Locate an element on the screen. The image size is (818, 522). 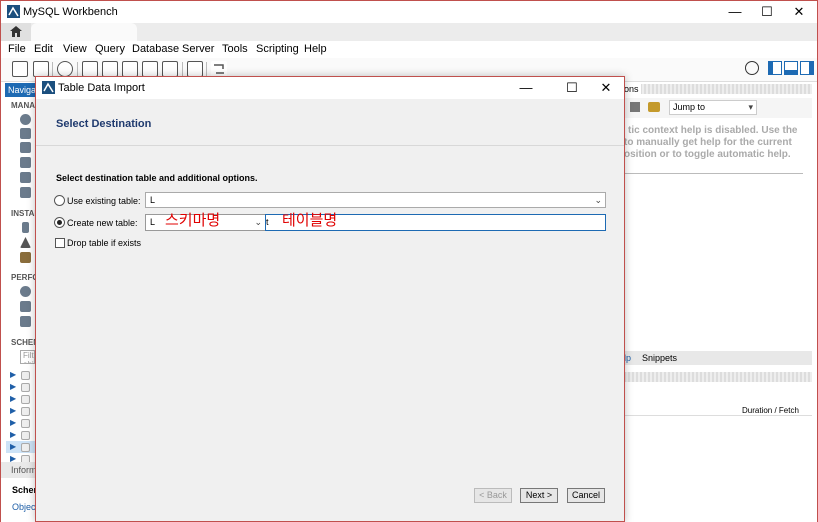
cancel-button: Cancel is located at coordinates (586, 495).